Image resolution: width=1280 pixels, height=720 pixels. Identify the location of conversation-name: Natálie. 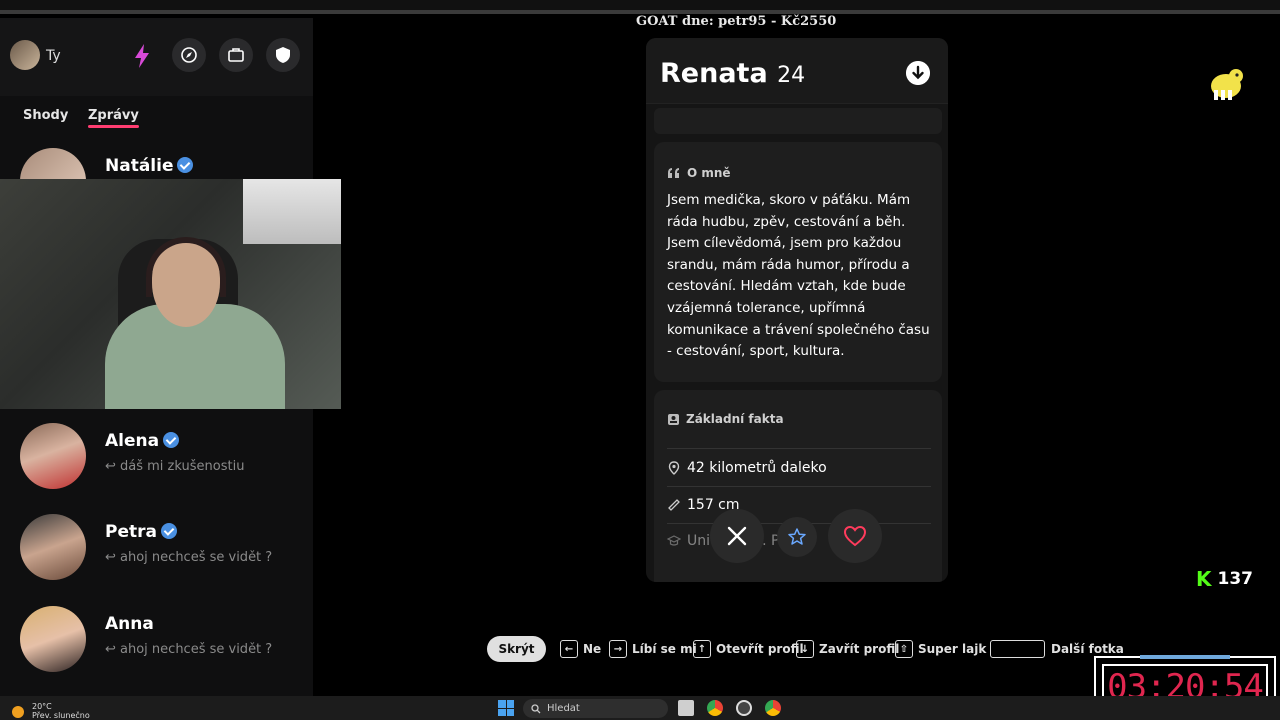
(149, 166).